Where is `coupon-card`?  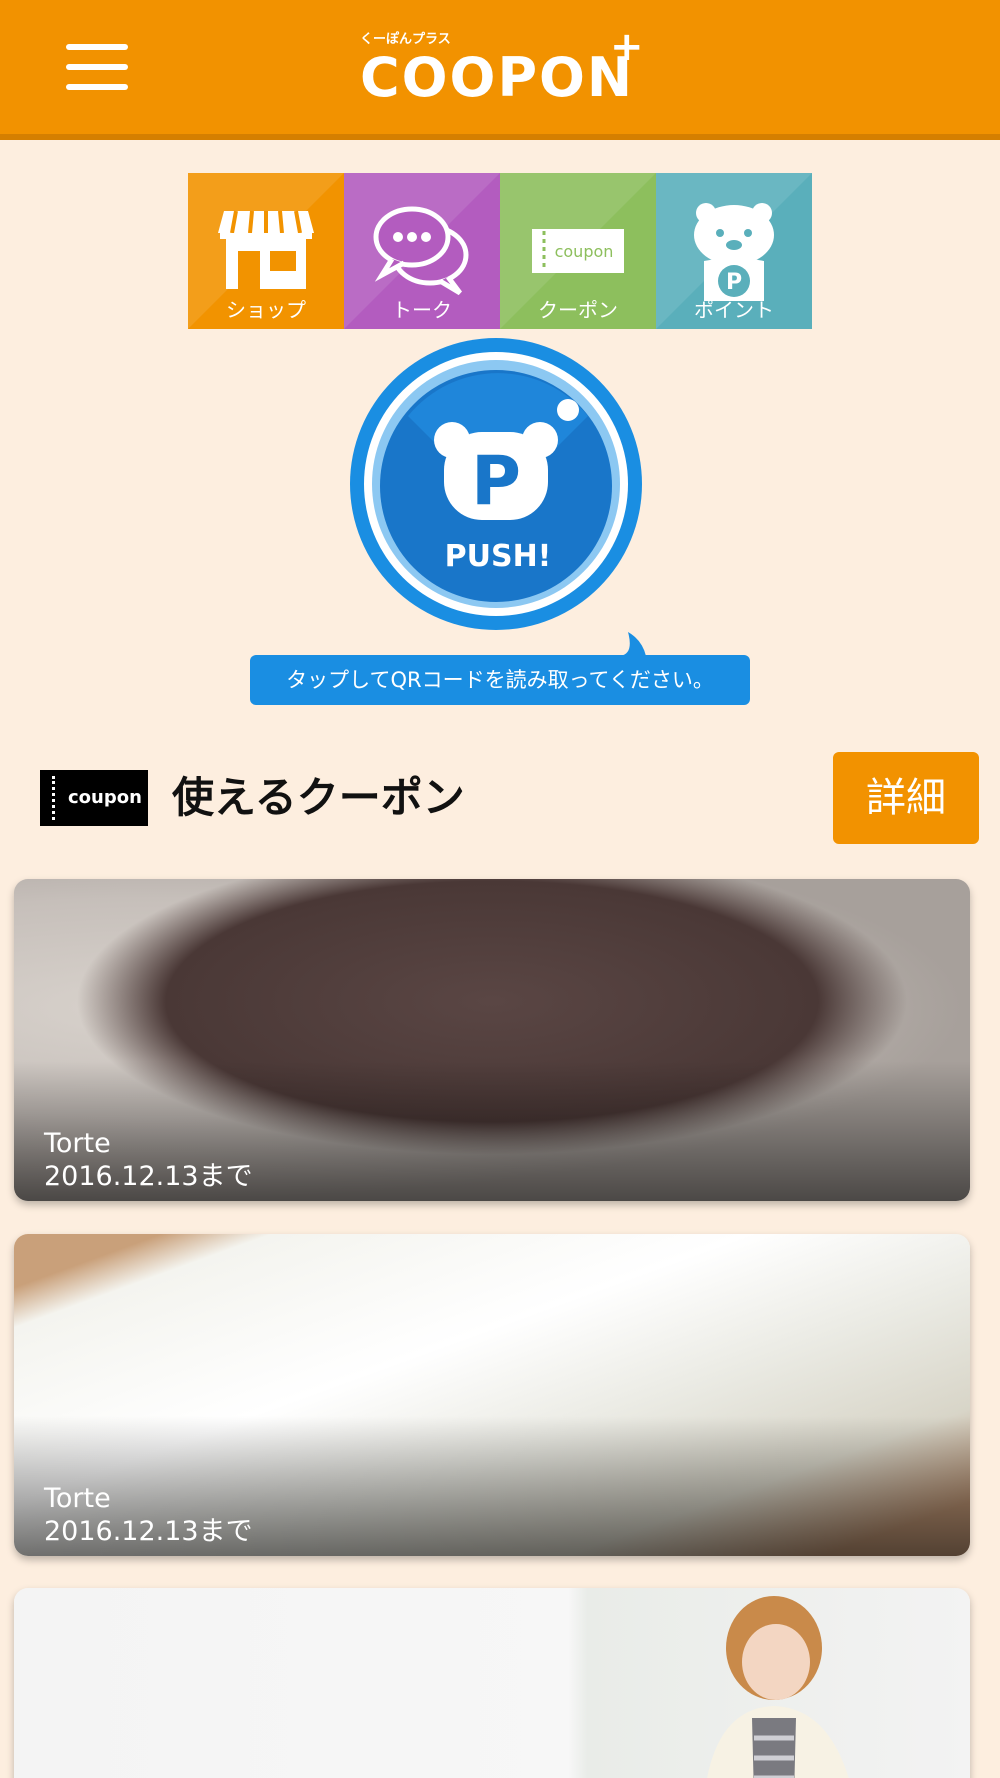 coupon-card is located at coordinates (492, 1683).